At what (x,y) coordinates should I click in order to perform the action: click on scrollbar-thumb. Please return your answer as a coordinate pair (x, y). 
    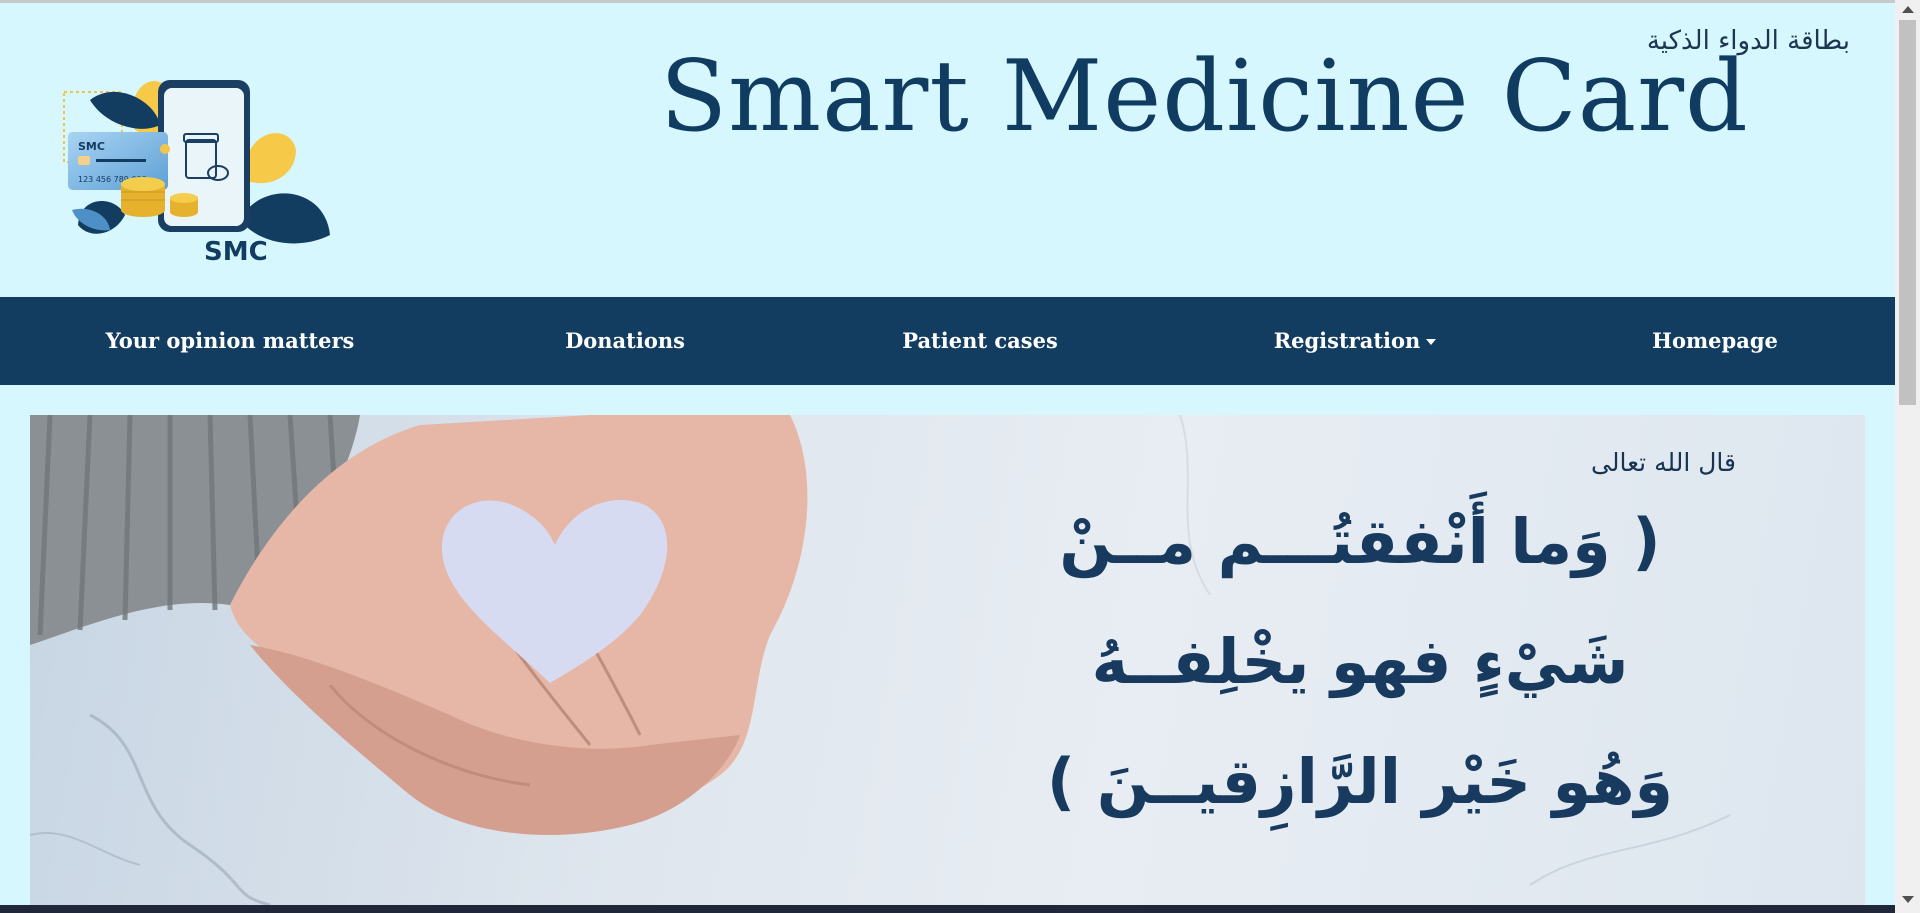
    Looking at the image, I should click on (1907, 212).